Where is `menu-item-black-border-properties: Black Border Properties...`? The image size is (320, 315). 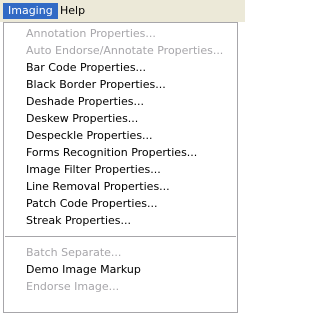
menu-item-black-border-properties: Black Border Properties... is located at coordinates (120, 84).